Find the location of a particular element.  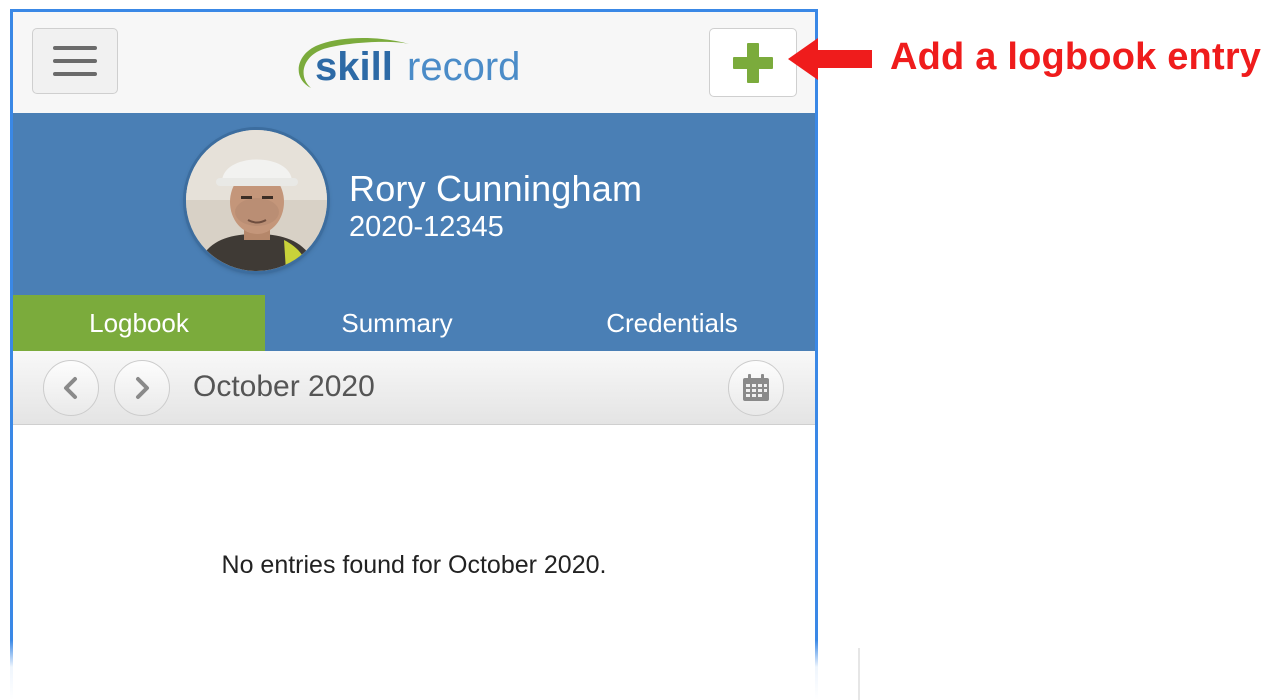

plus-icon is located at coordinates (753, 62).